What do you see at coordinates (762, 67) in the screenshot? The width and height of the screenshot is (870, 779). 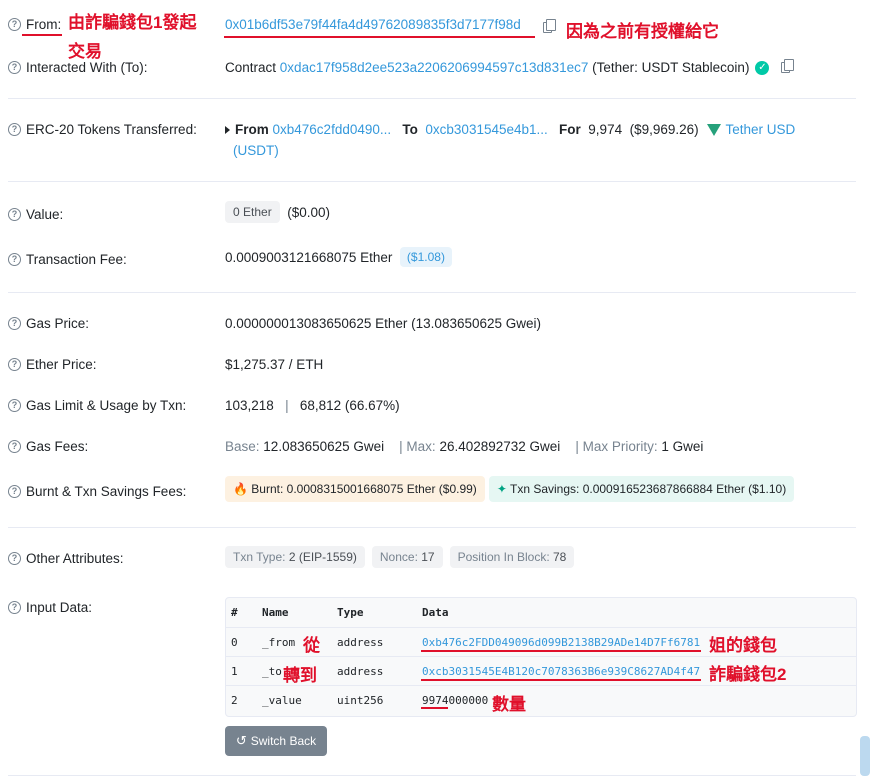 I see `verified-check-icon: ✓` at bounding box center [762, 67].